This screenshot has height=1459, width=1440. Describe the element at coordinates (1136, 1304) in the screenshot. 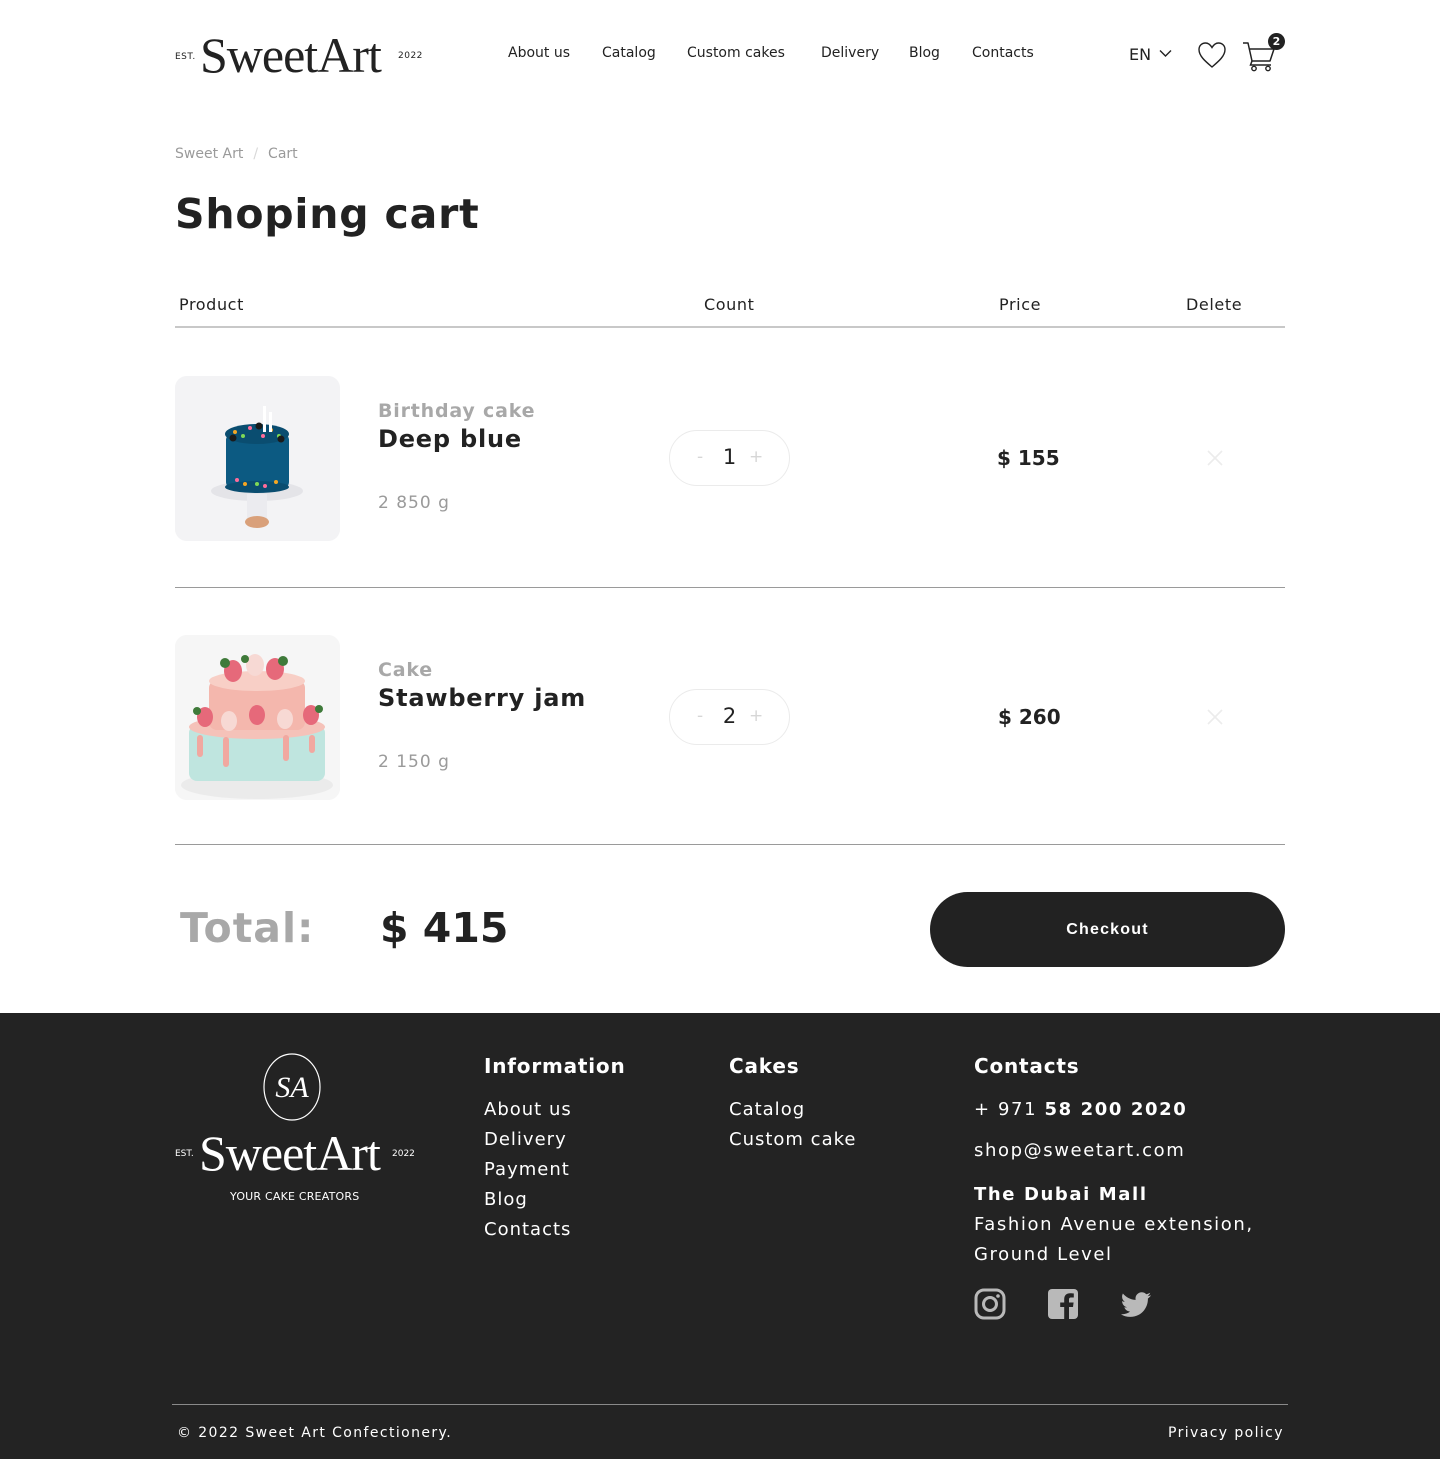

I see `twitter-icon` at that location.